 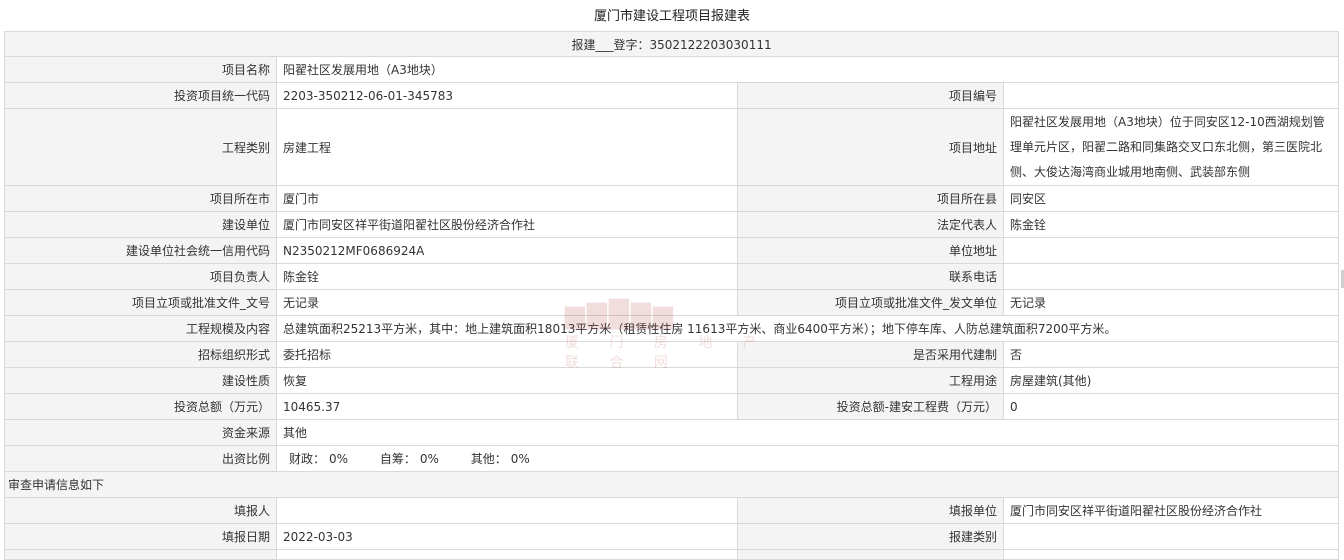 I want to click on approval-doc-value: 无记录, so click(x=507, y=302).